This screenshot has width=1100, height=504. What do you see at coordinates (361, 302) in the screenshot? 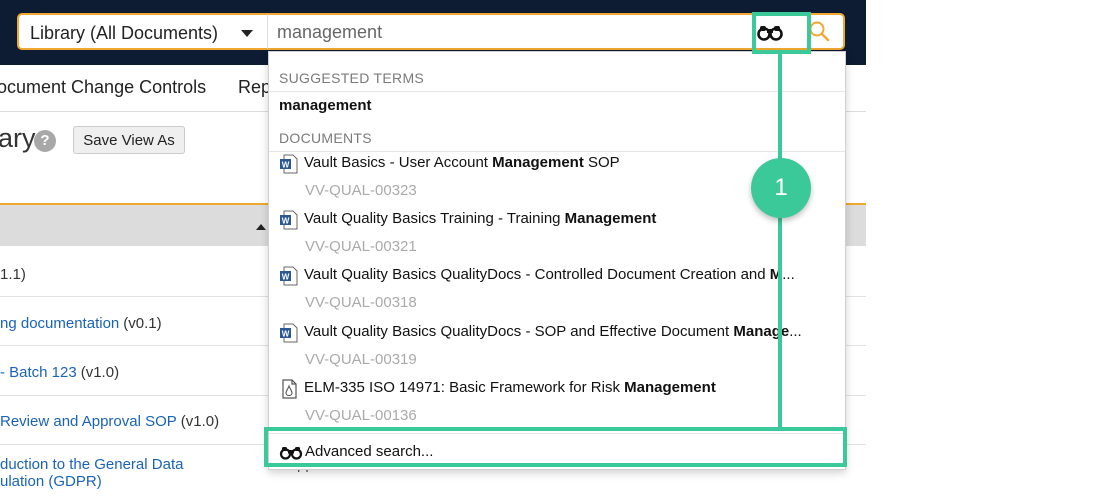
I see `document-number: VV-QUAL-00318` at bounding box center [361, 302].